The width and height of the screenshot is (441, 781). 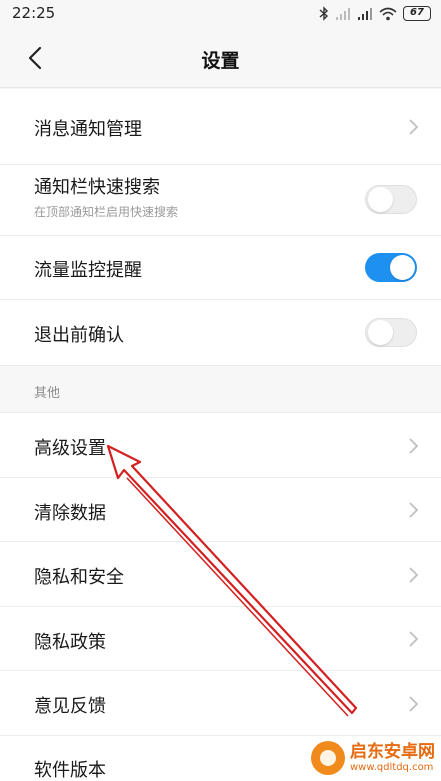 What do you see at coordinates (220, 574) in the screenshot?
I see `settings-item-privacy-security: 隐私和安全` at bounding box center [220, 574].